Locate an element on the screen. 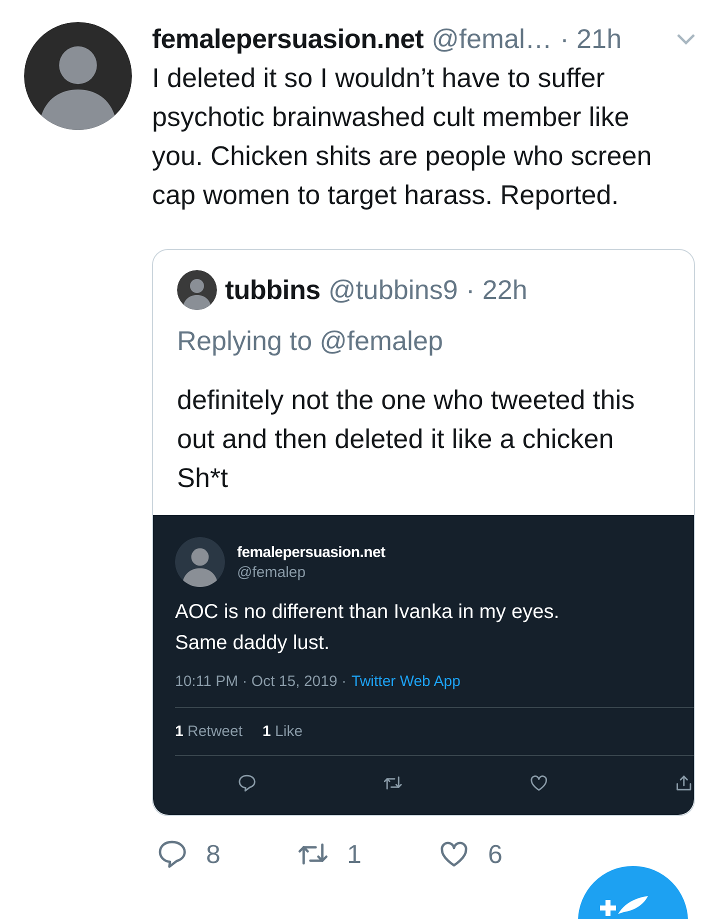 This screenshot has width=720, height=919. retweet-count: 1 is located at coordinates (354, 854).